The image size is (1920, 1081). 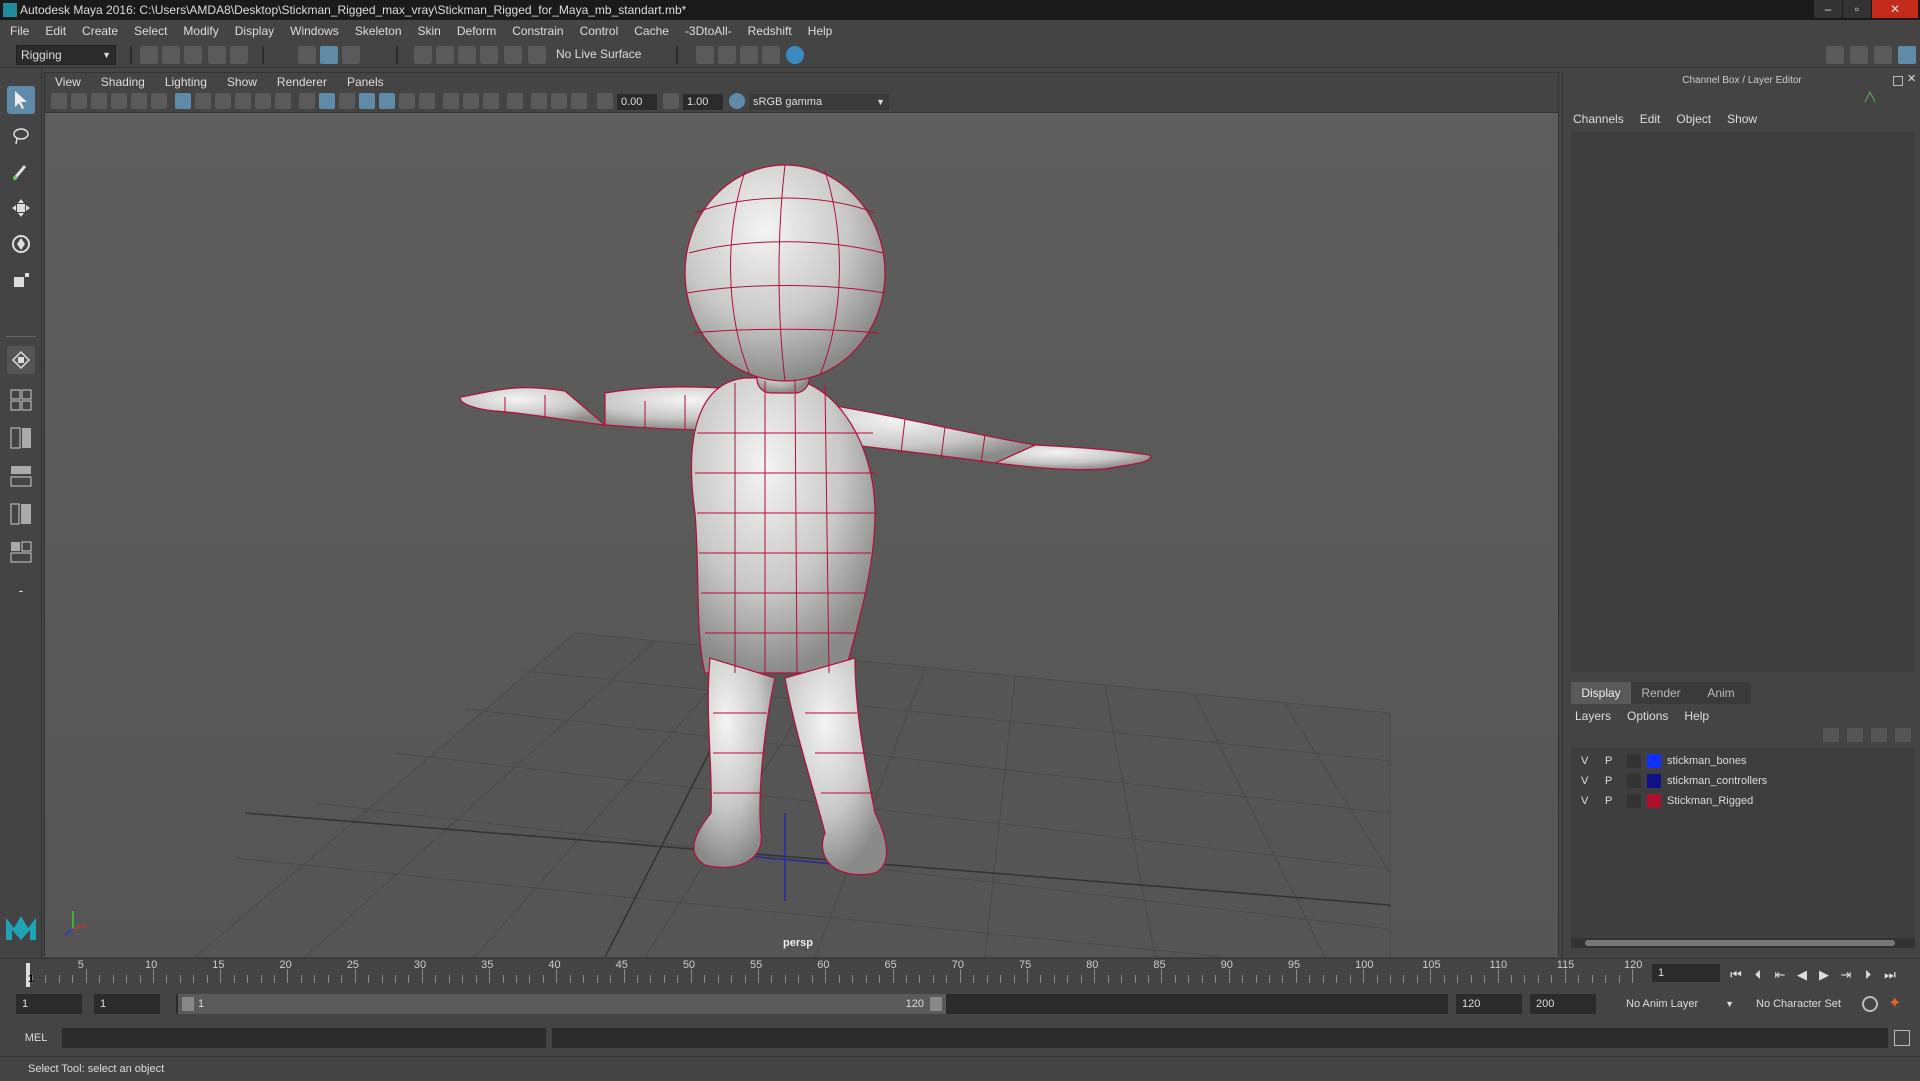 I want to click on go-to-end-icon: ⏭, so click(x=1890, y=975).